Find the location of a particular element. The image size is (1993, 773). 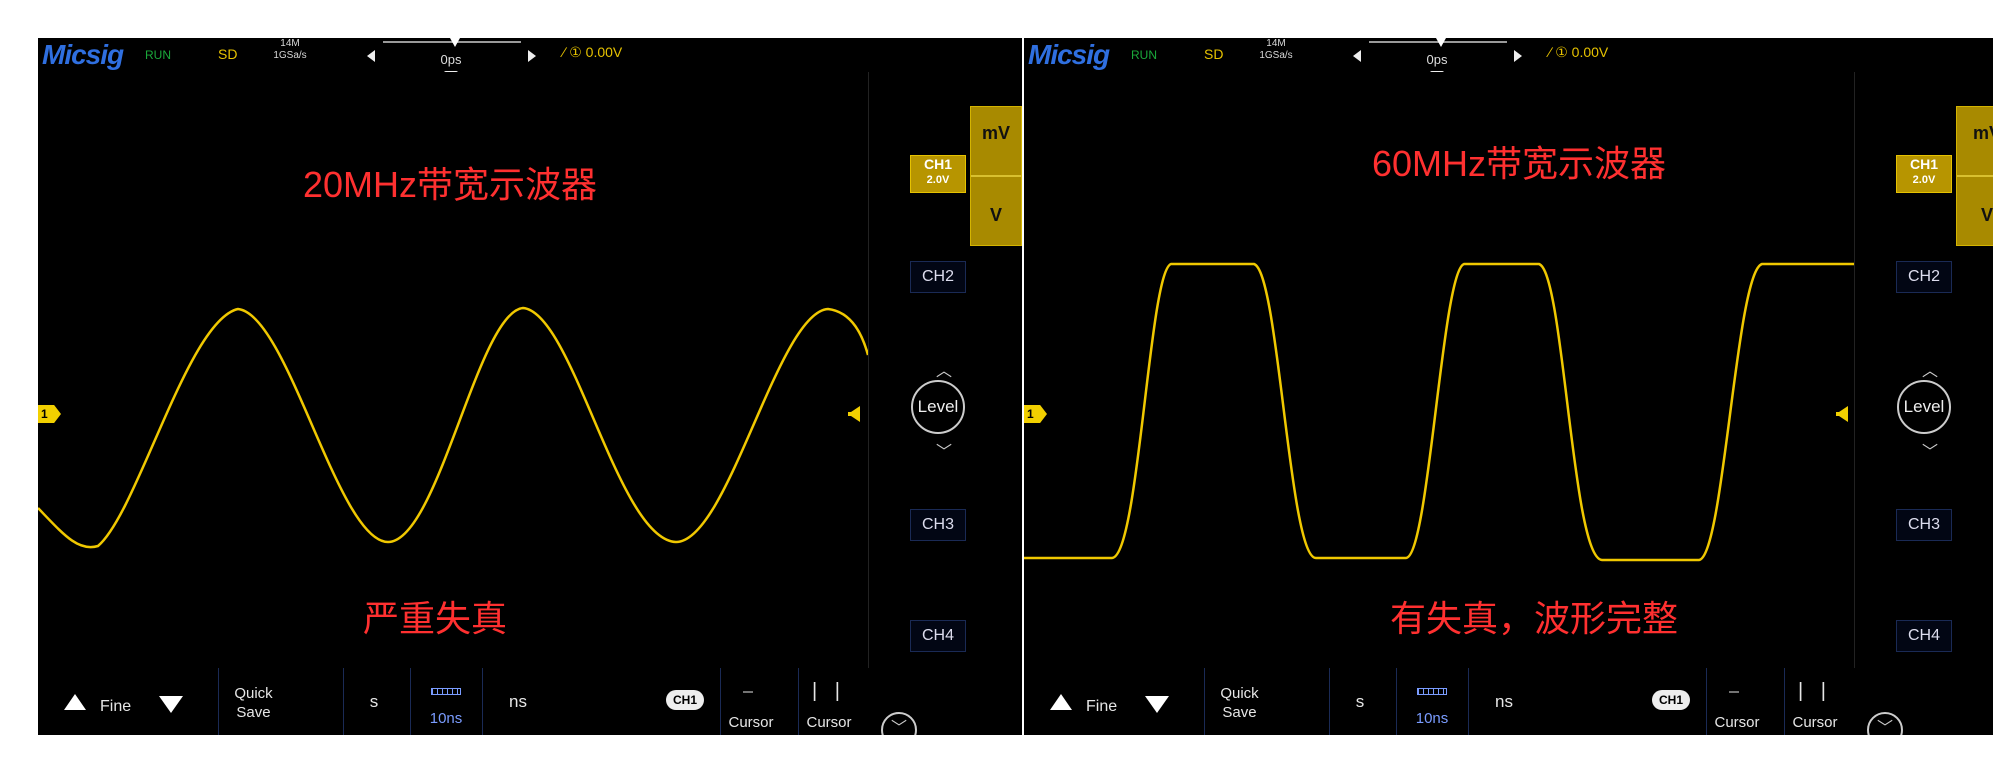

overlay-note: 严重失真 is located at coordinates (435, 618).